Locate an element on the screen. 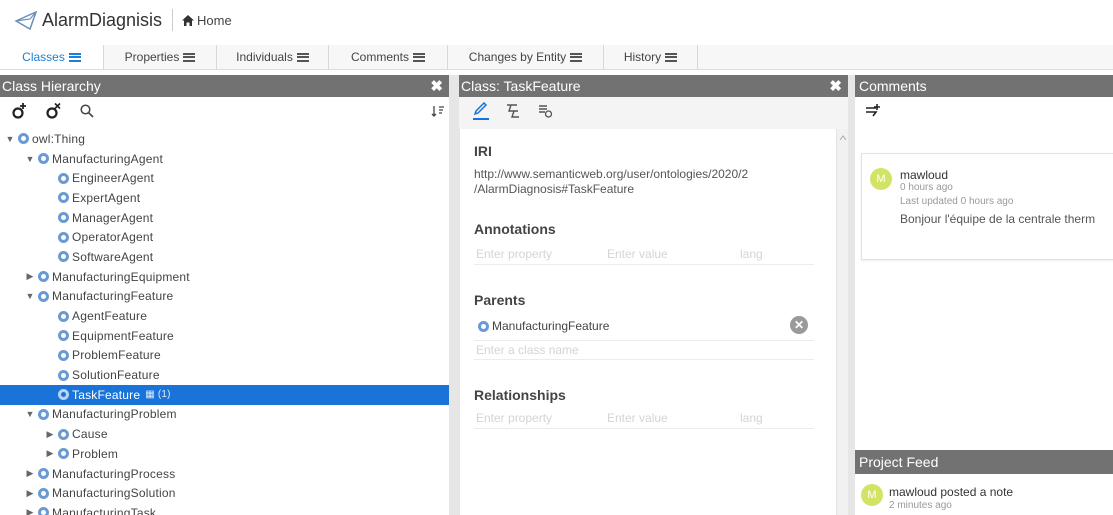 The image size is (1113, 515). relationship-editor-row: Enter property Enter value lang is located at coordinates (644, 419).